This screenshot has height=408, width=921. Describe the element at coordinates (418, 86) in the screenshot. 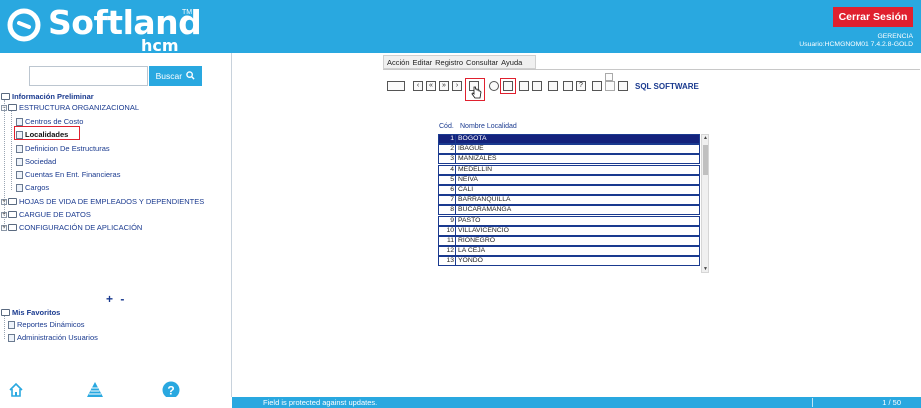

I see `previous-icon: ‹` at that location.